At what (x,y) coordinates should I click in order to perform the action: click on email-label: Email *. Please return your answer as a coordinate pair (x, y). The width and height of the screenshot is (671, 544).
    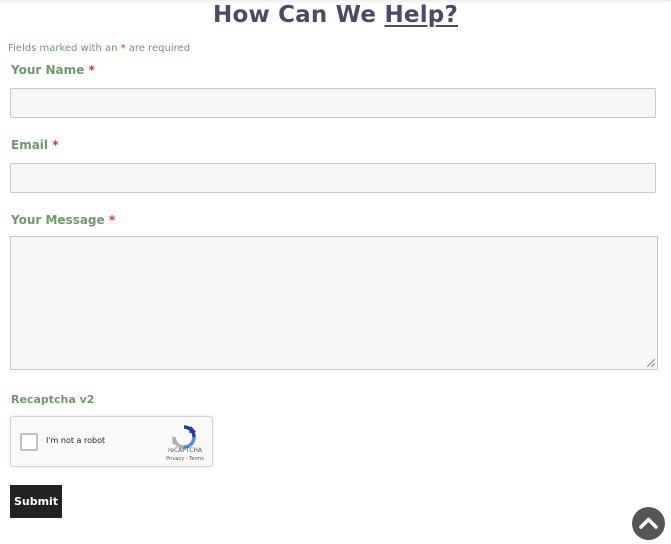
    Looking at the image, I should click on (35, 145).